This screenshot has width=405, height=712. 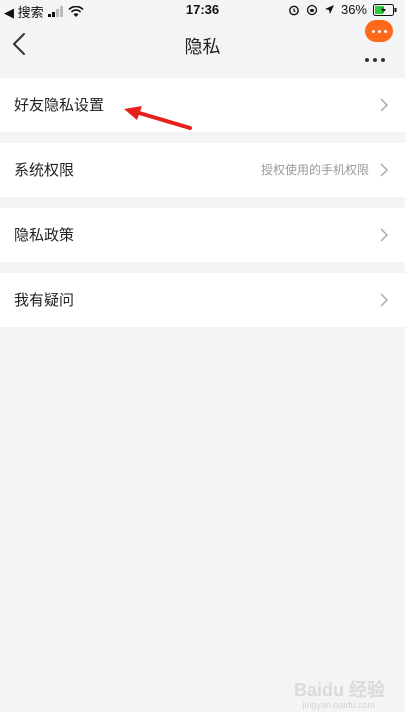 I want to click on row-value: 授权使用的手机权限, so click(x=314, y=170).